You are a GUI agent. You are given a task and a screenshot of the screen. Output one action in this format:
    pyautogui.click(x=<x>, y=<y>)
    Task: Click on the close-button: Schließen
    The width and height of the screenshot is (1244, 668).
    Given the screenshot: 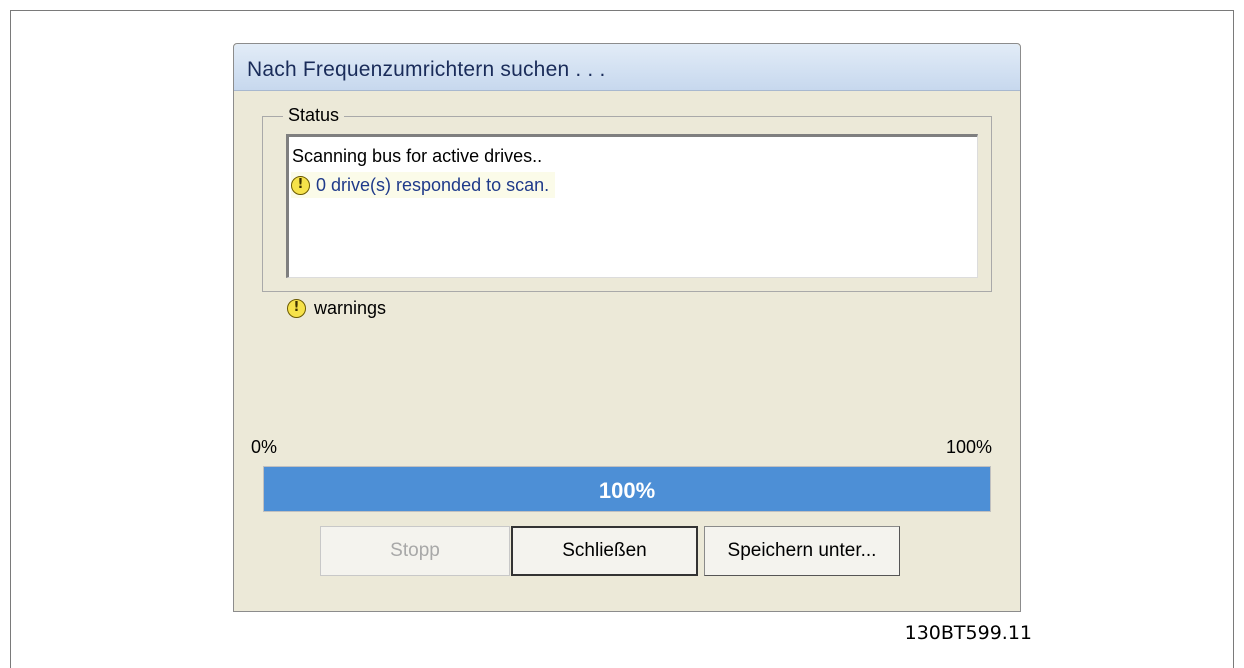 What is the action you would take?
    pyautogui.click(x=604, y=551)
    